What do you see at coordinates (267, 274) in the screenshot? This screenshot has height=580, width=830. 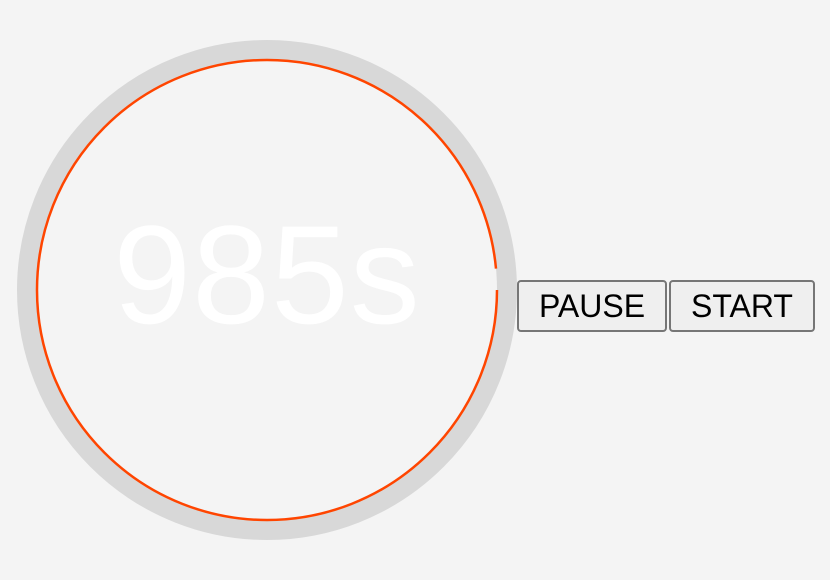 I see `timer-value: 985s` at bounding box center [267, 274].